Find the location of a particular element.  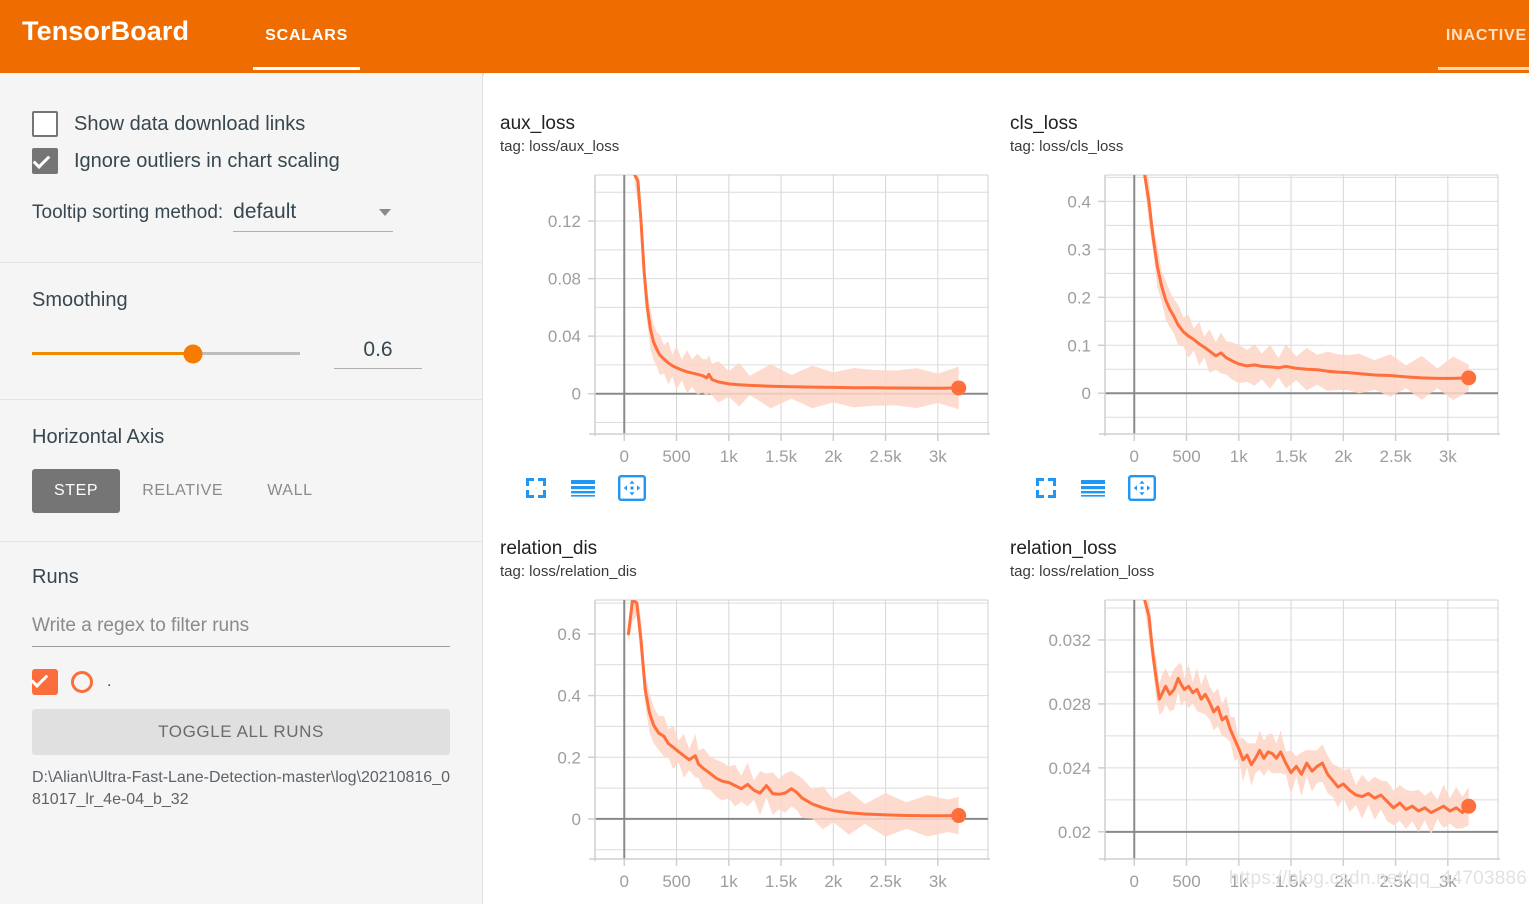

smoothing-section: Smoothing 0.6 is located at coordinates (241, 331).